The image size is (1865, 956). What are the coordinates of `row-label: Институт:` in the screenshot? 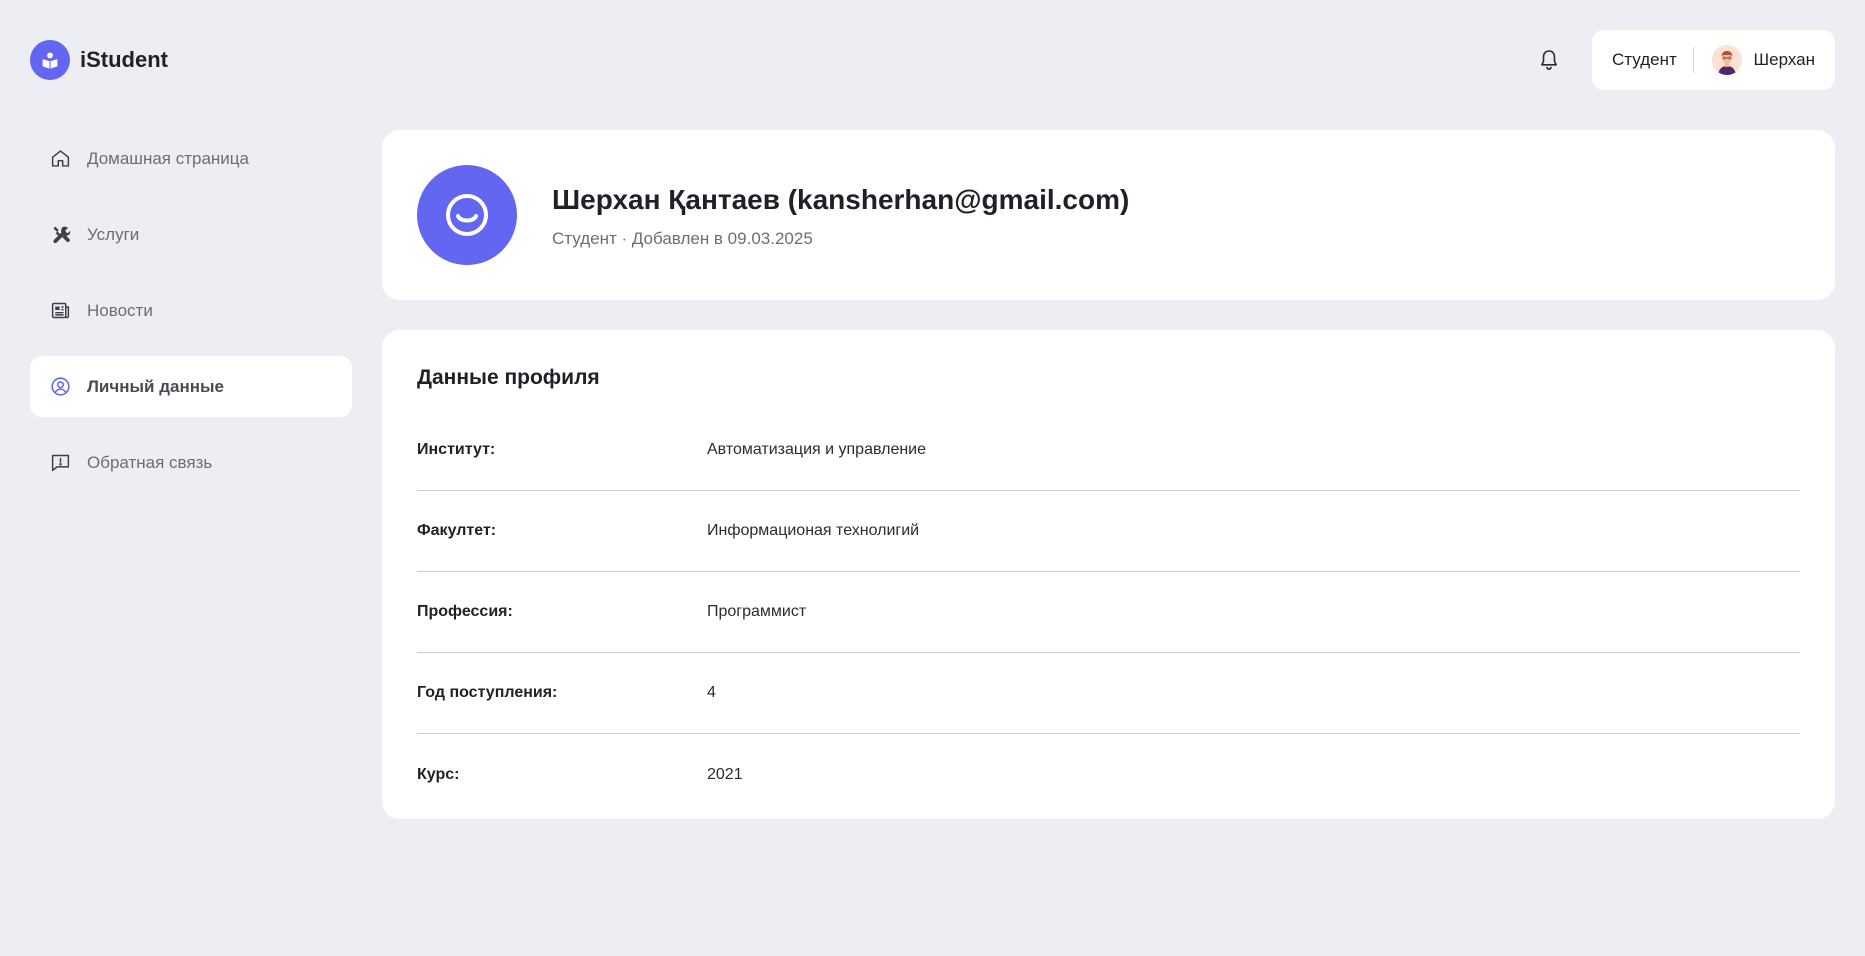 It's located at (456, 449).